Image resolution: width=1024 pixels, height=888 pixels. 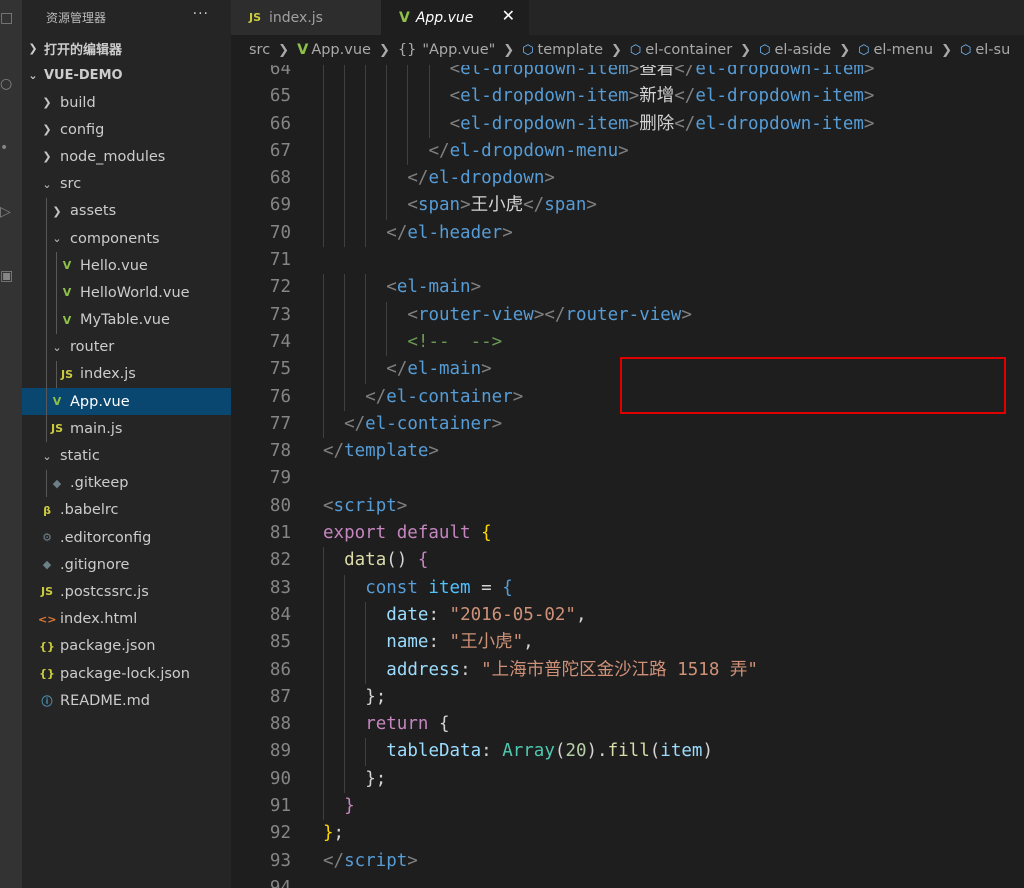 What do you see at coordinates (126, 700) in the screenshot?
I see `tree-item: ⓘ README.md` at bounding box center [126, 700].